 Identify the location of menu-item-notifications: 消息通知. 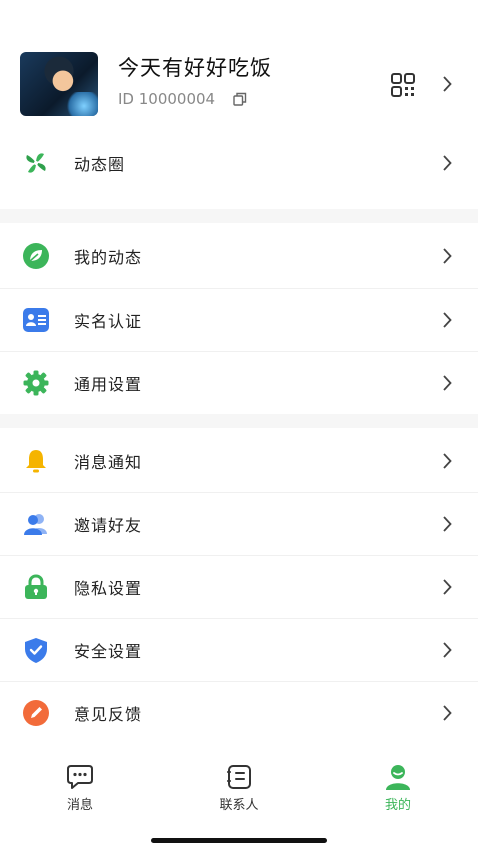
(239, 461).